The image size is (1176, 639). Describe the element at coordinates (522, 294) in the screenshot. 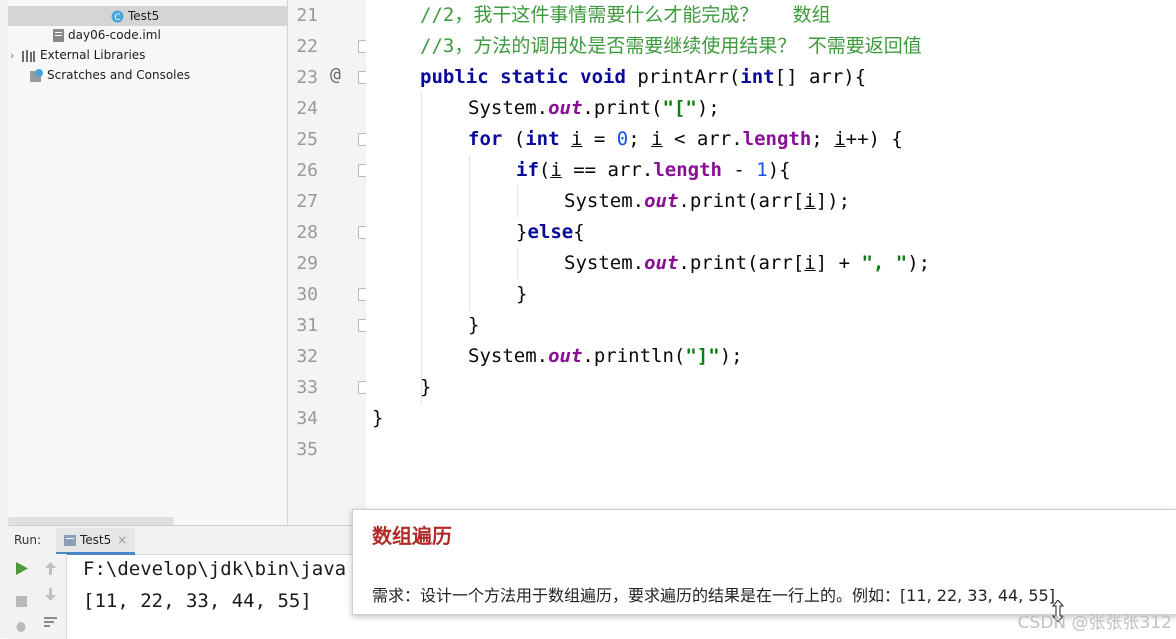

I see `code-line-30: }` at that location.